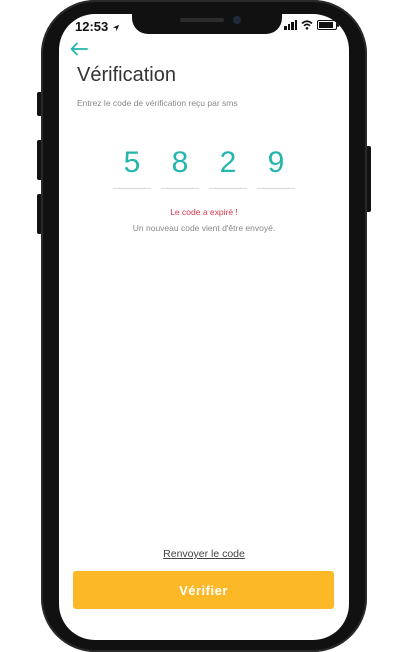 This screenshot has width=407, height=652. Describe the element at coordinates (204, 228) in the screenshot. I see `info-message: Un nouveau code vient d'être envoyé.` at that location.